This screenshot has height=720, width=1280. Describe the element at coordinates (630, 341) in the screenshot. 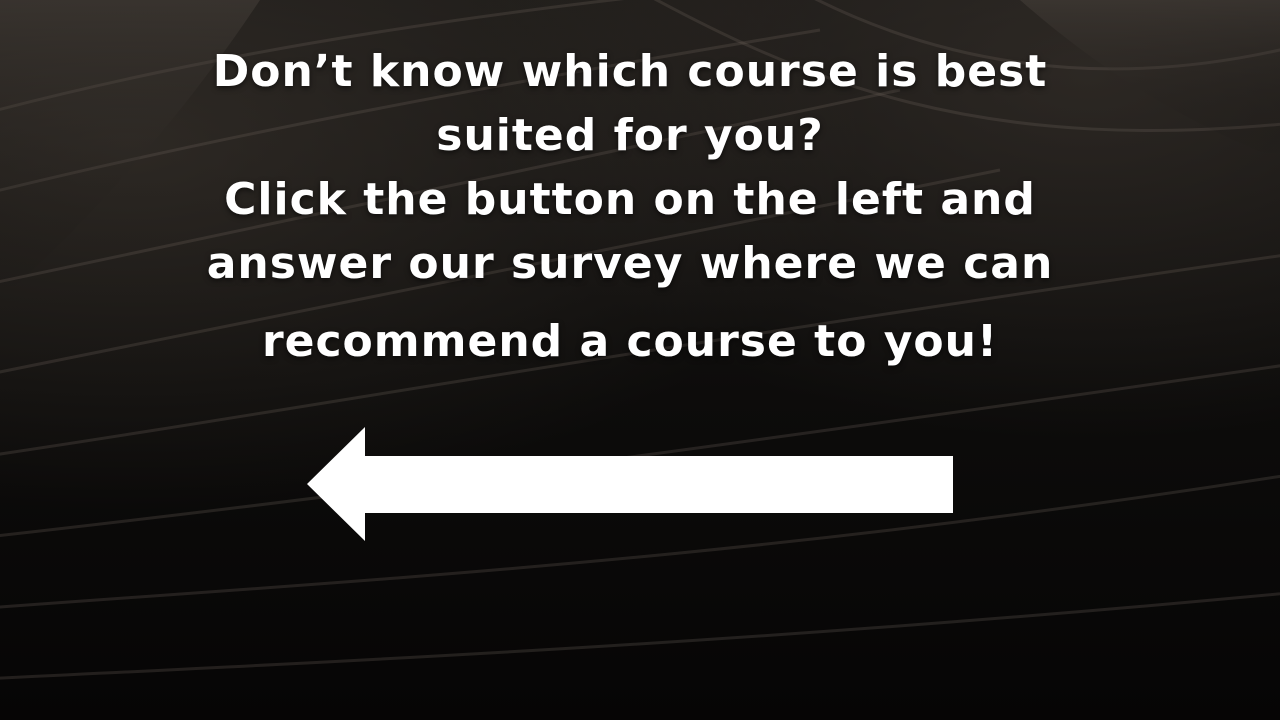

I see `headline-line-5: recommend a course to you!` at that location.